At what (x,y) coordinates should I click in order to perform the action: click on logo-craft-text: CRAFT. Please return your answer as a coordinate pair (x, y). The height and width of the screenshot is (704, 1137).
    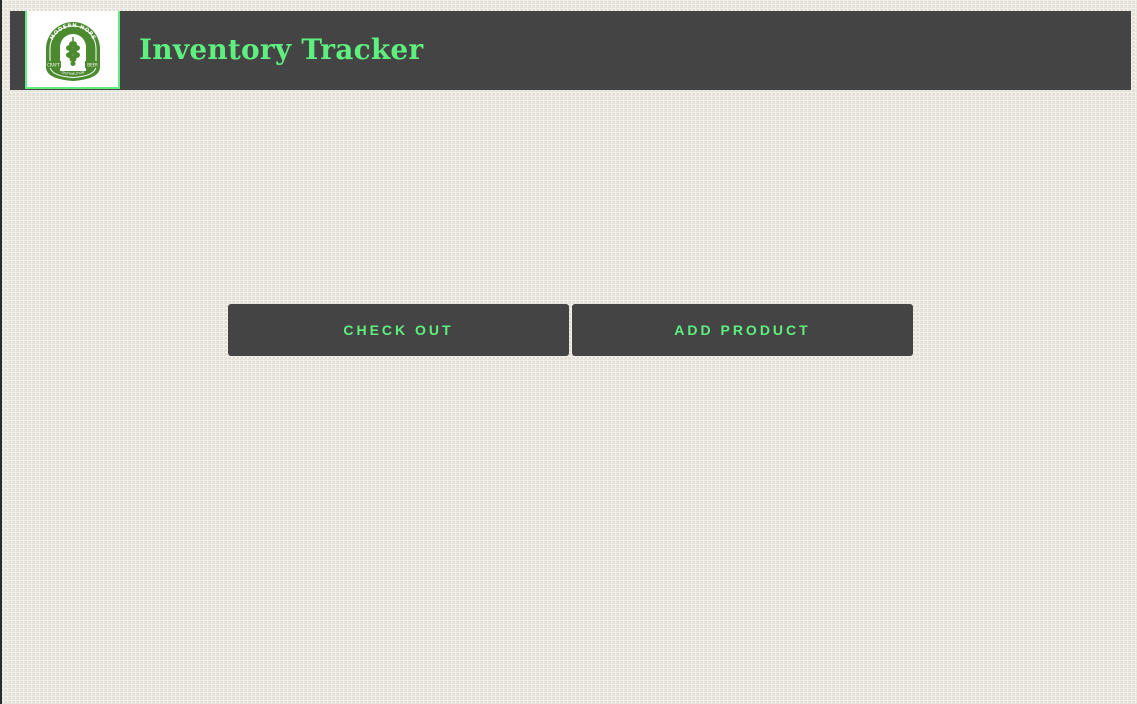
    Looking at the image, I should click on (53, 65).